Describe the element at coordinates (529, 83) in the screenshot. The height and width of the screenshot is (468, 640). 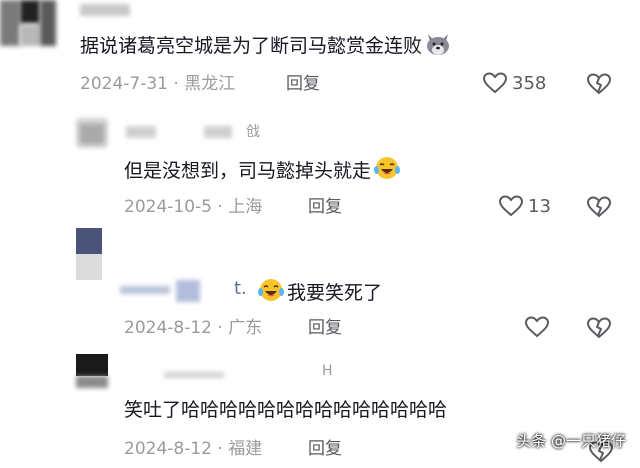
I see `like-count: 358` at that location.